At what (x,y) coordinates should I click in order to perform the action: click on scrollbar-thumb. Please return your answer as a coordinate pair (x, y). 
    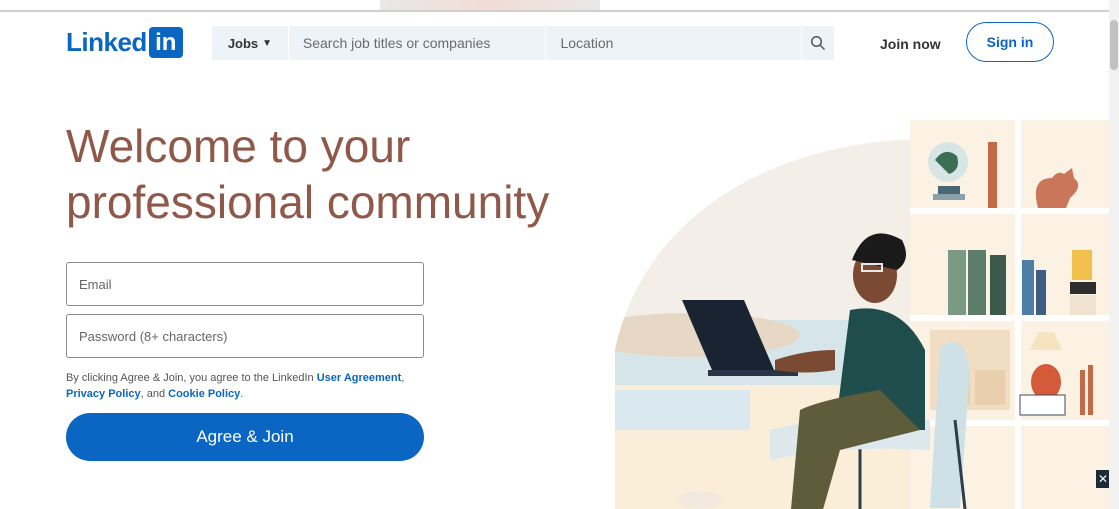
    Looking at the image, I should click on (1114, 45).